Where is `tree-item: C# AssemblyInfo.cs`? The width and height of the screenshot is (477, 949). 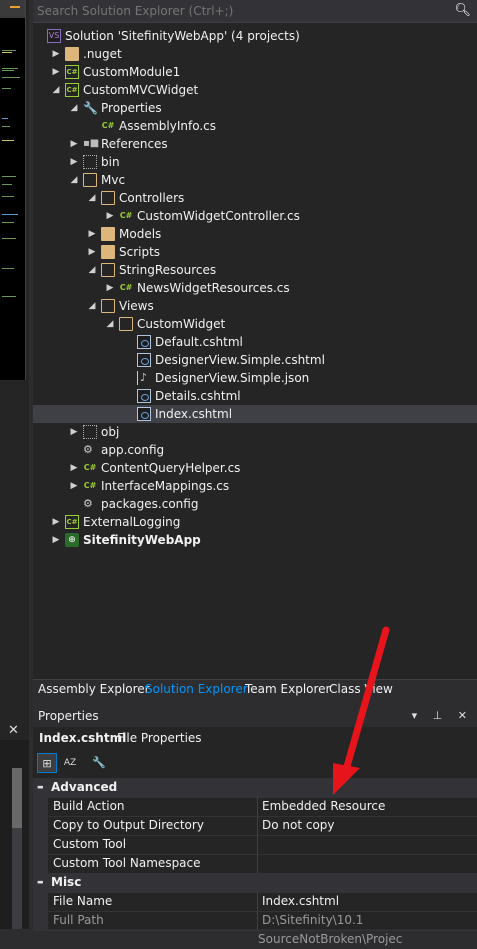 tree-item: C# AssemblyInfo.cs is located at coordinates (255, 126).